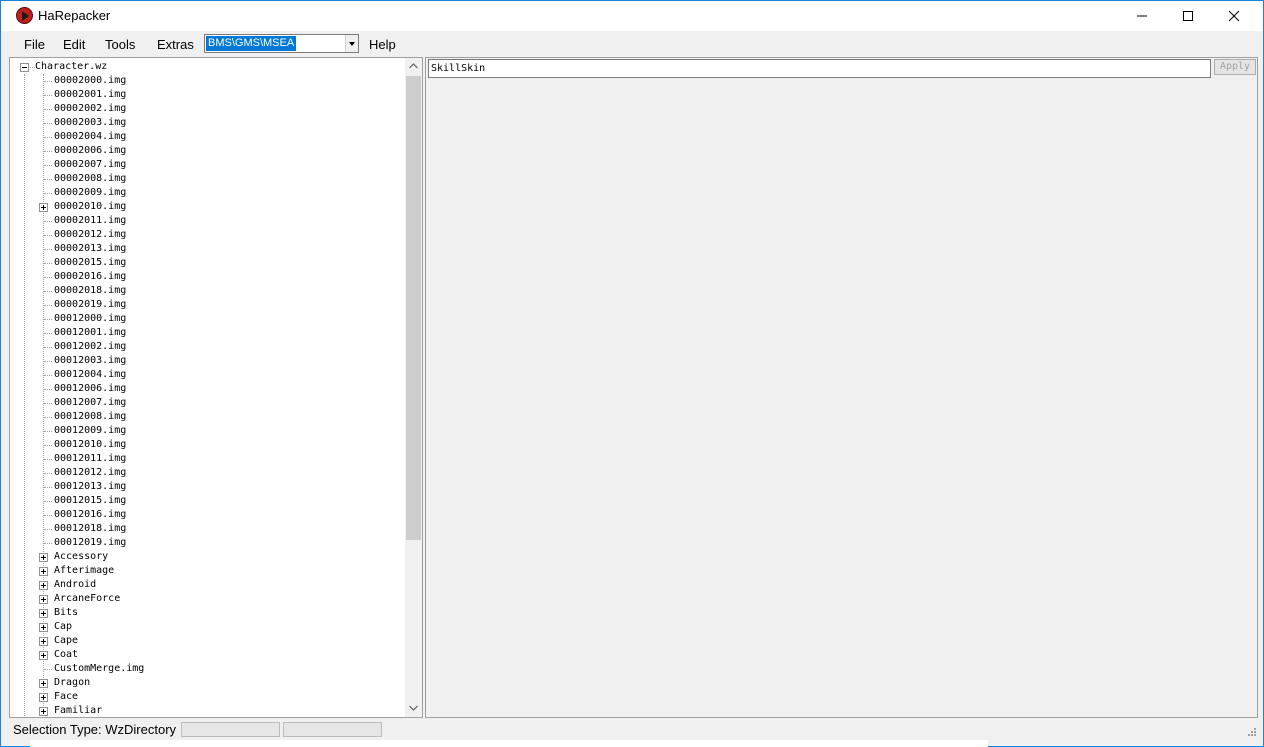  What do you see at coordinates (382, 44) in the screenshot?
I see `menu-help: Help` at bounding box center [382, 44].